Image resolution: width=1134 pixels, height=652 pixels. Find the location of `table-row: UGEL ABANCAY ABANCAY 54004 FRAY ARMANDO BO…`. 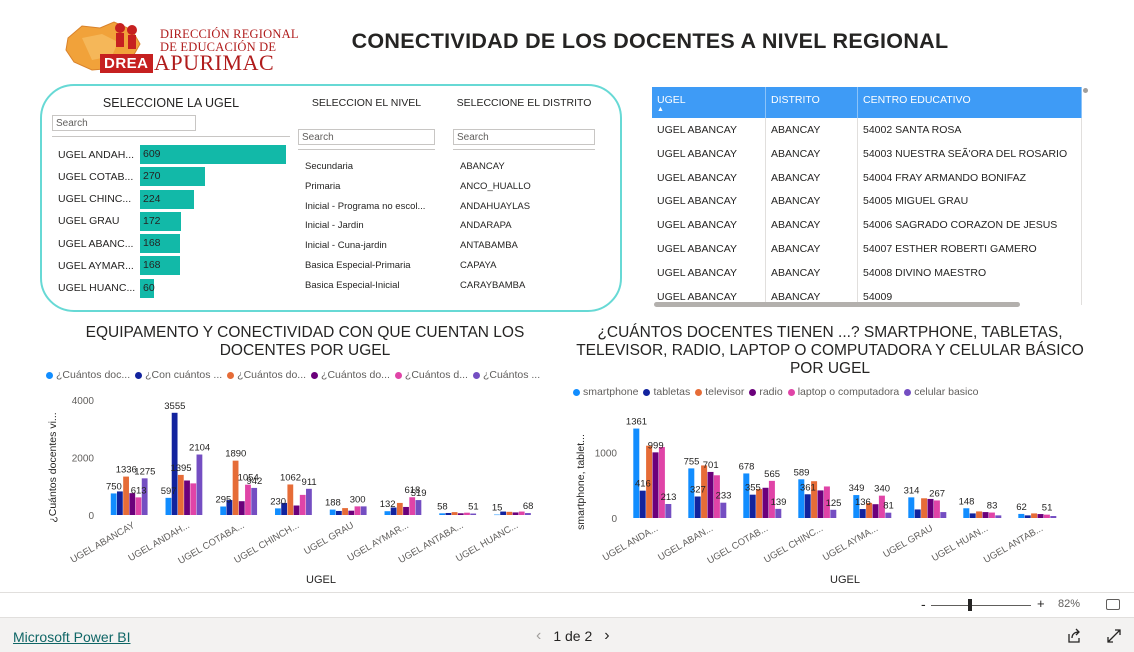

table-row: UGEL ABANCAY ABANCAY 54004 FRAY ARMANDO BO… is located at coordinates (867, 177).